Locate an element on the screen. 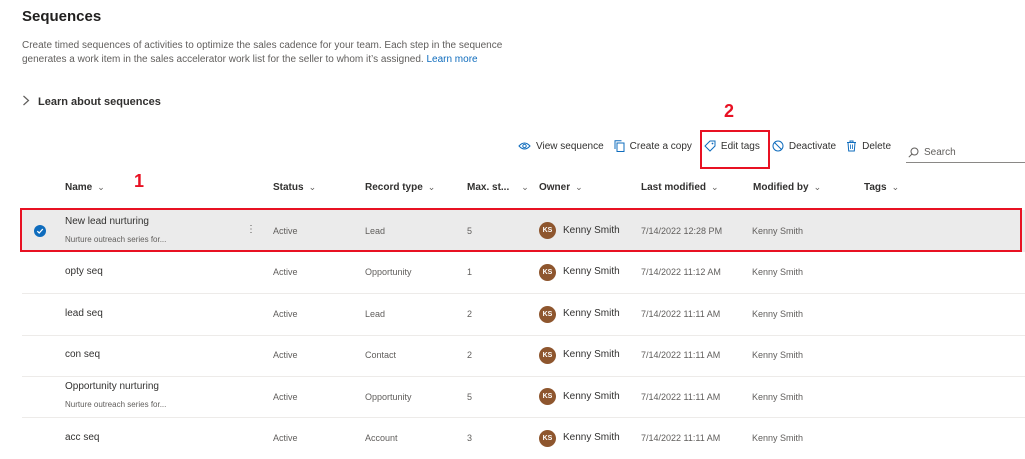 The height and width of the screenshot is (459, 1025). owner-header-label: Owner is located at coordinates (555, 187).